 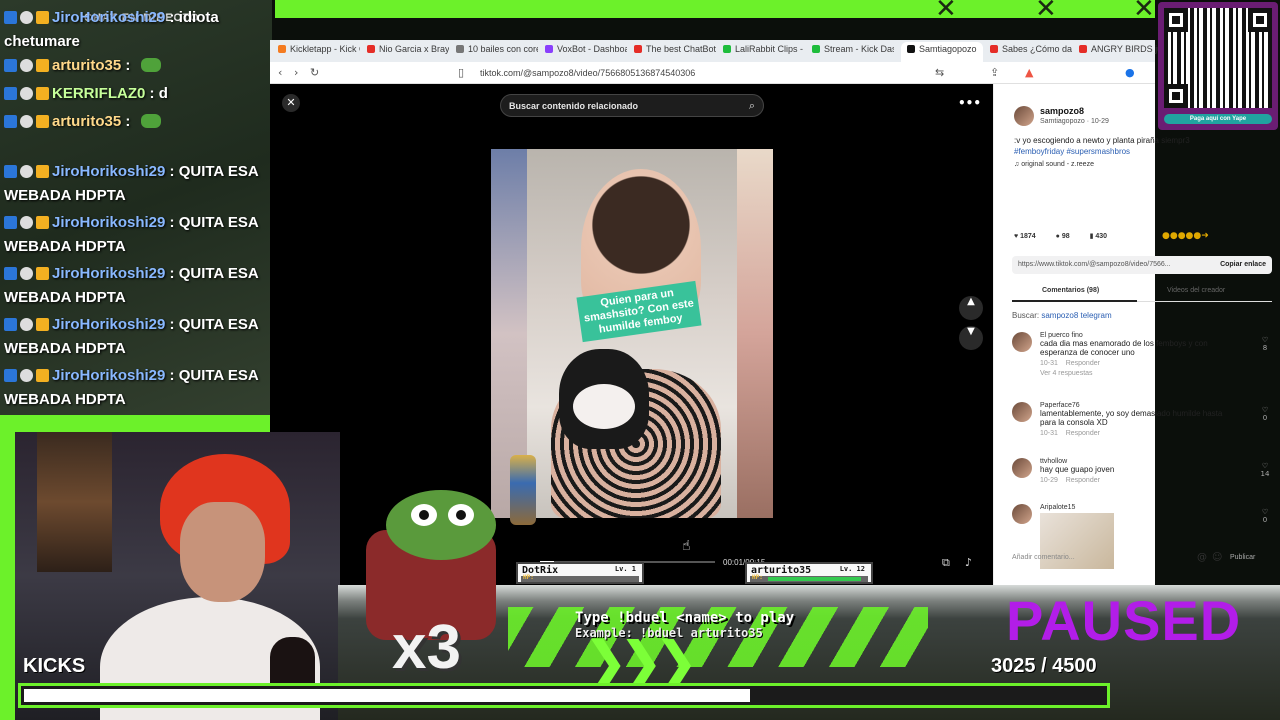 I want to click on chat-username: KERRIFLAZ0, so click(x=98, y=93).